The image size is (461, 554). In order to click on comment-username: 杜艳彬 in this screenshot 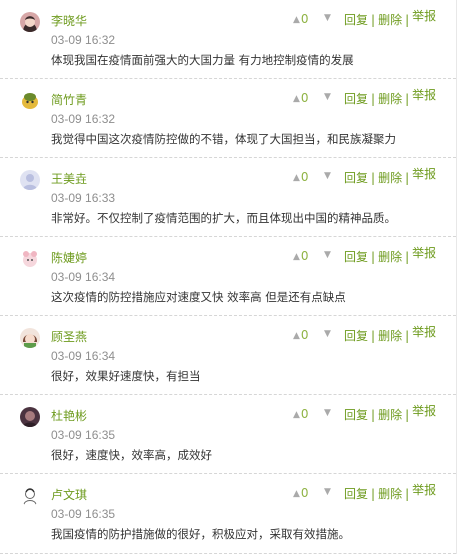, I will do `click(69, 416)`.